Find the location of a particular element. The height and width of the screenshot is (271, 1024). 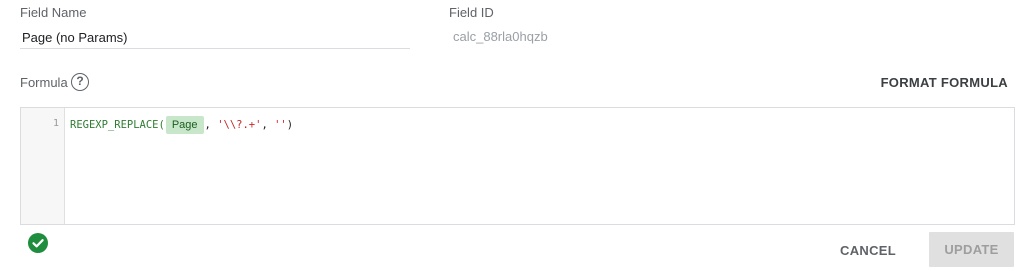

check-circle-icon is located at coordinates (38, 243).